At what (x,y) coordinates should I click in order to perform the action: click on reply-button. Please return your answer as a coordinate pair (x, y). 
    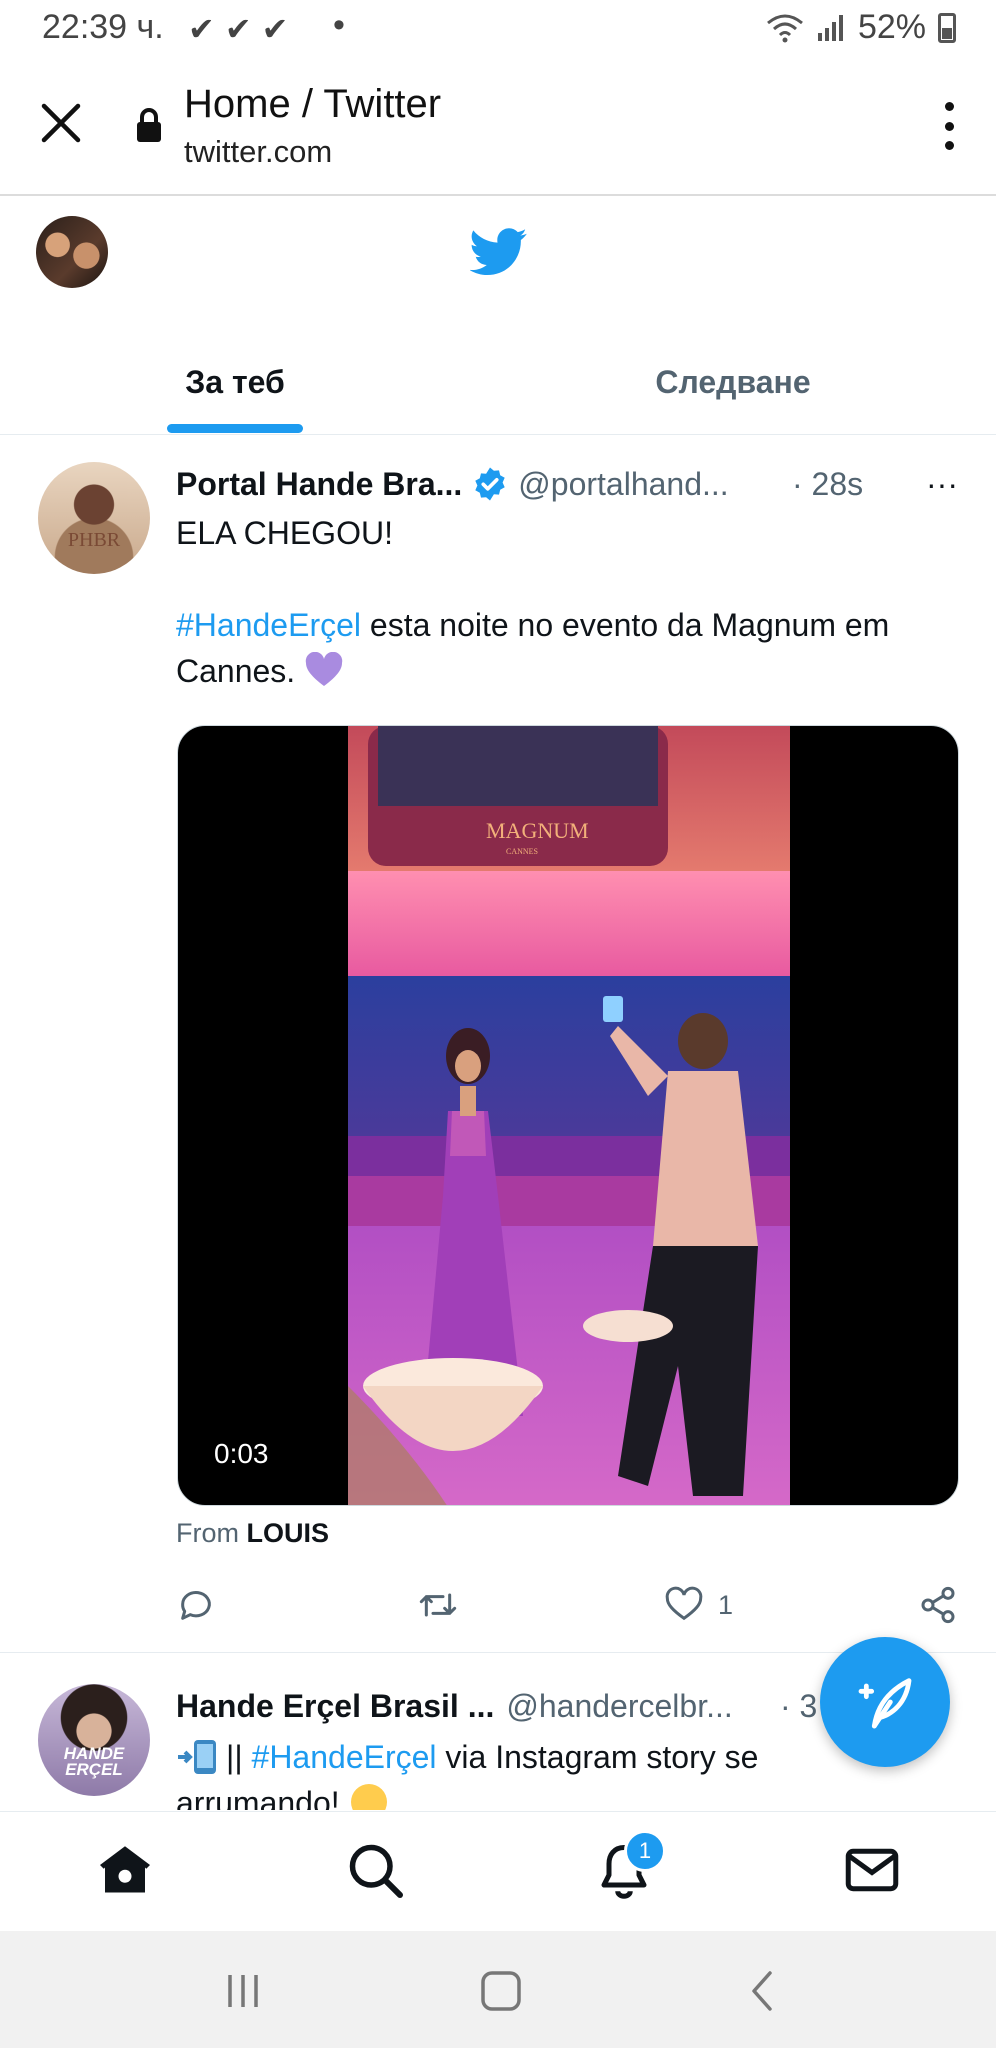
    Looking at the image, I should click on (196, 1605).